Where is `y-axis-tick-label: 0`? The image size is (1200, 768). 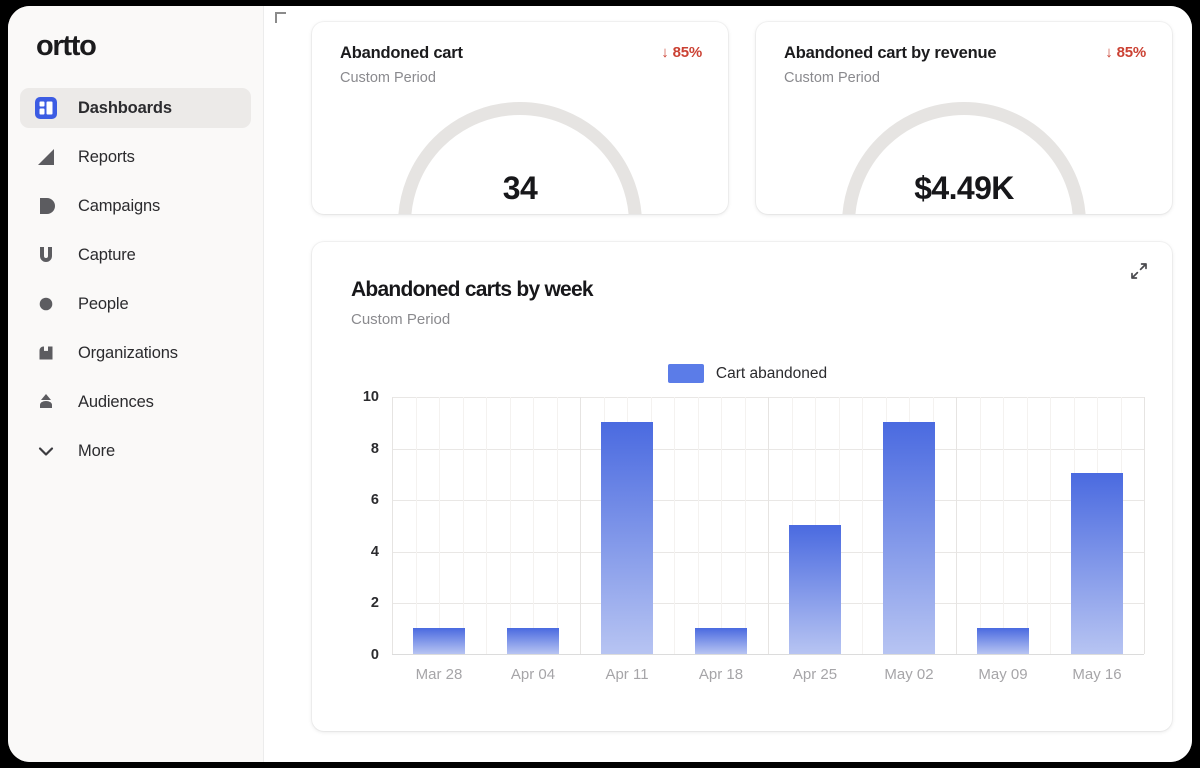
y-axis-tick-label: 0 is located at coordinates (374, 655).